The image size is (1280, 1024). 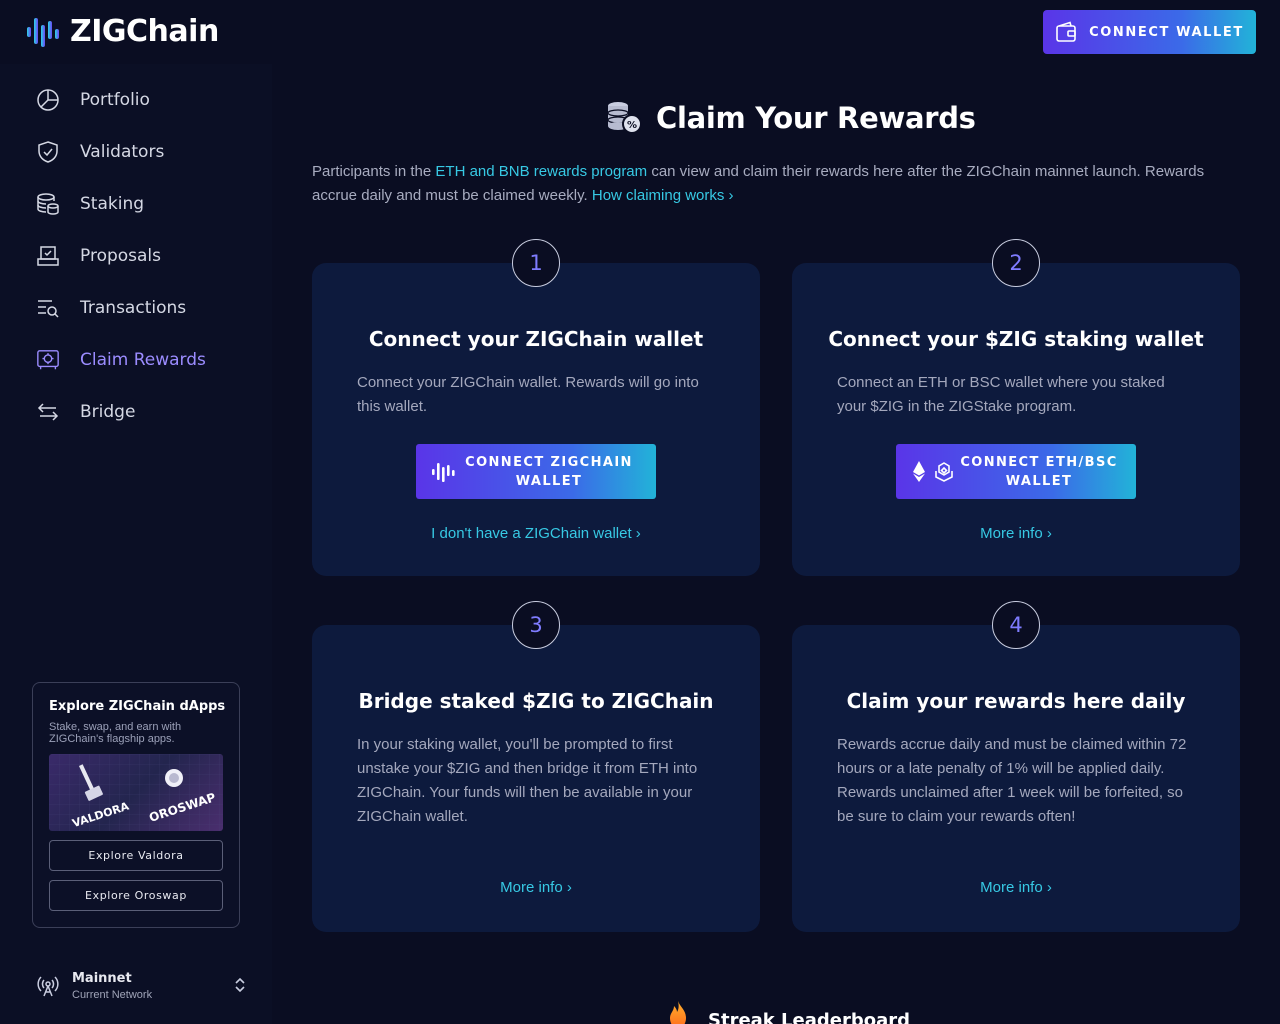 I want to click on top-header: ZIGChain CONNECT WALLET, so click(x=640, y=32).